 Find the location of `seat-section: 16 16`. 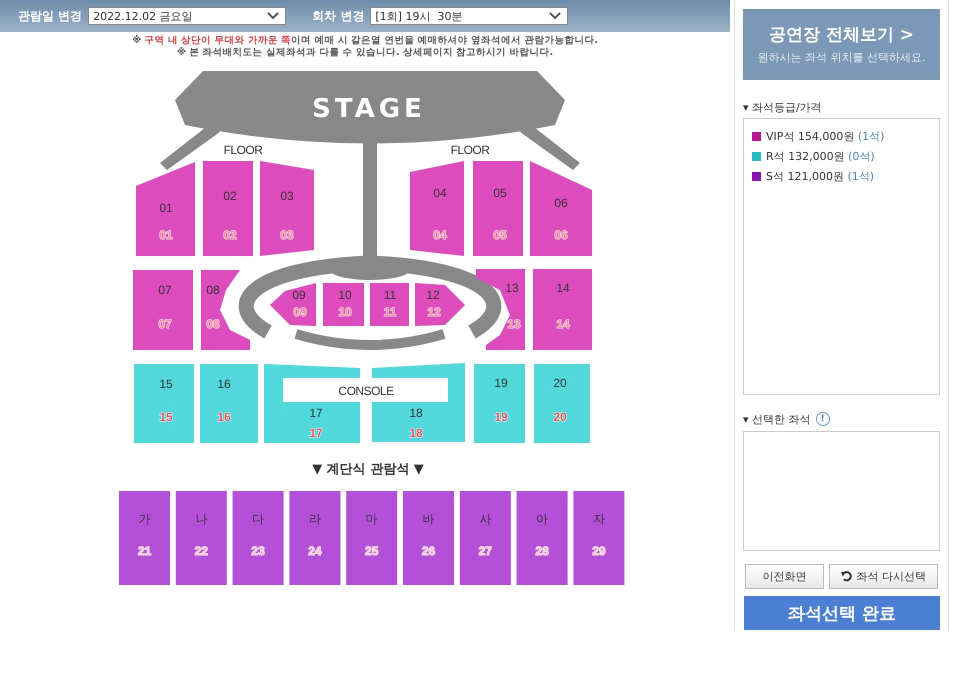

seat-section: 16 16 is located at coordinates (229, 403).